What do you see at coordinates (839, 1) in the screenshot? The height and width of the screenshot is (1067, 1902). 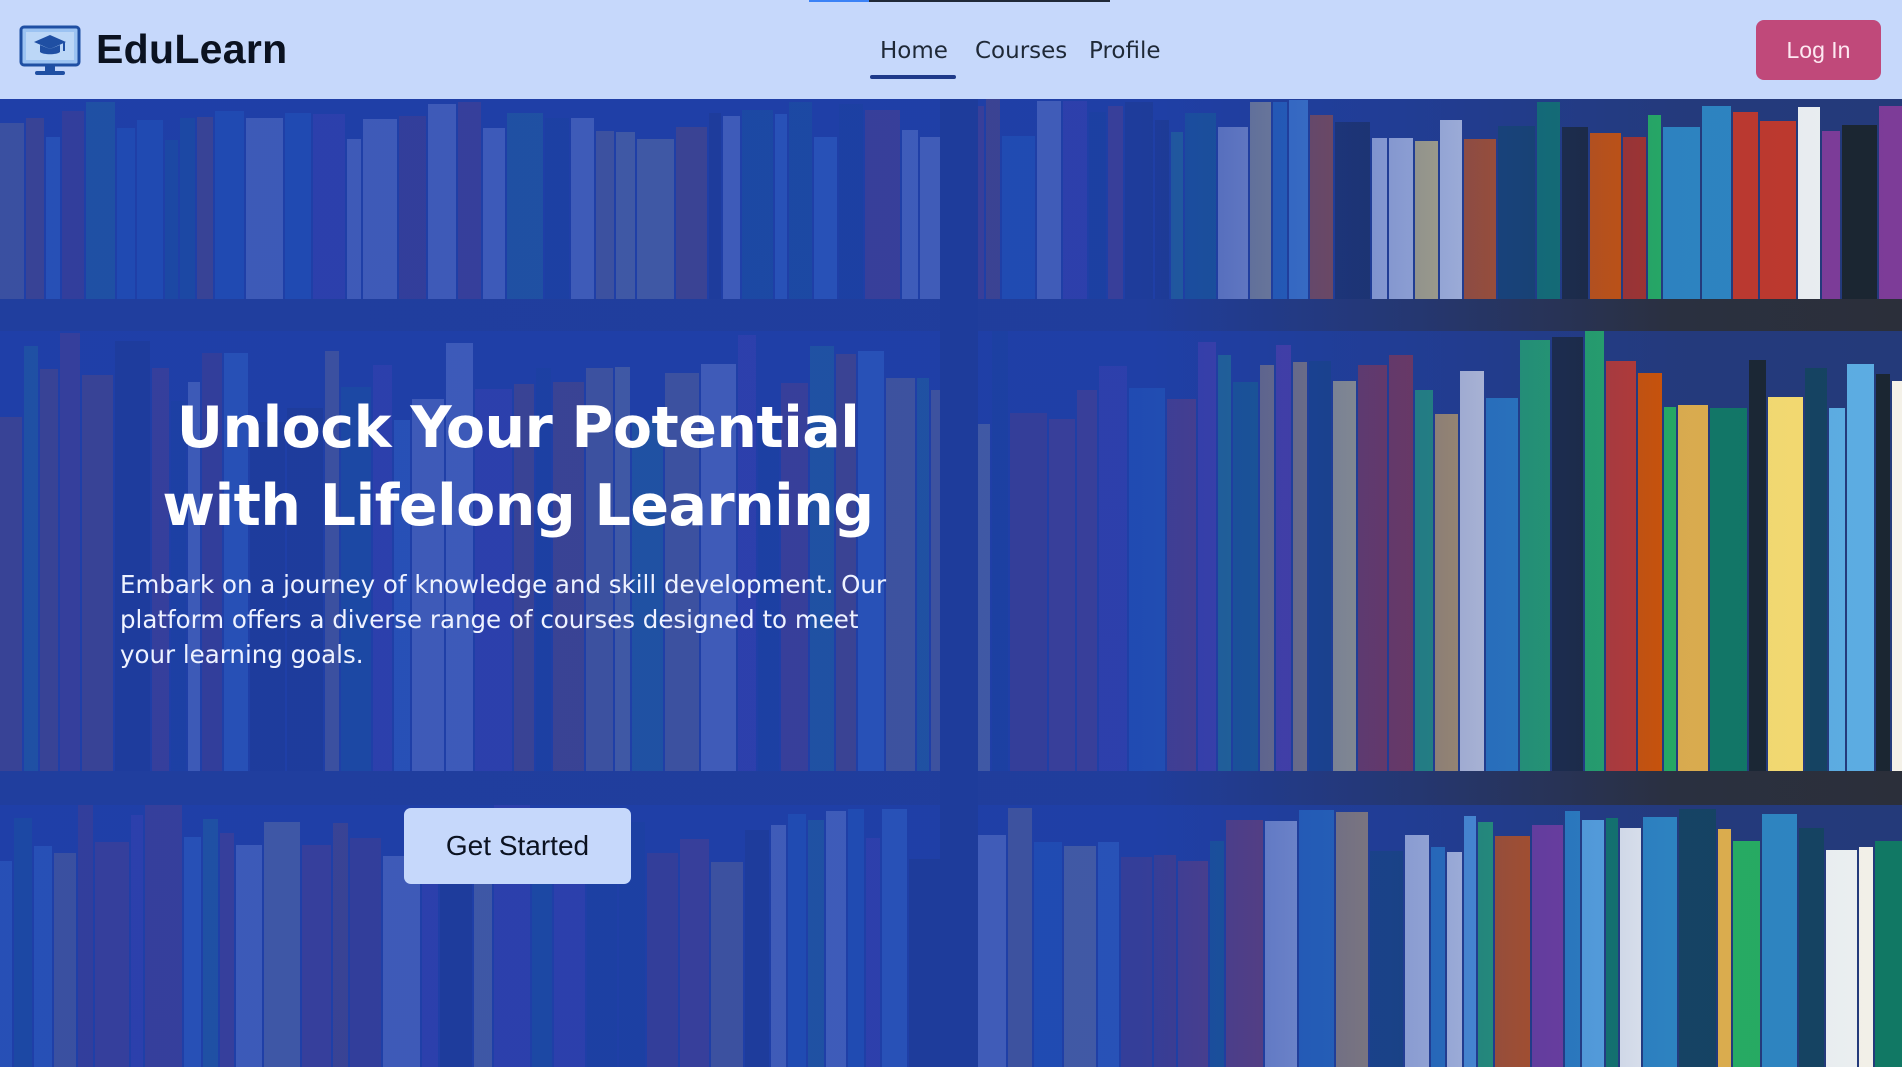 I see `top-progress-accent` at bounding box center [839, 1].